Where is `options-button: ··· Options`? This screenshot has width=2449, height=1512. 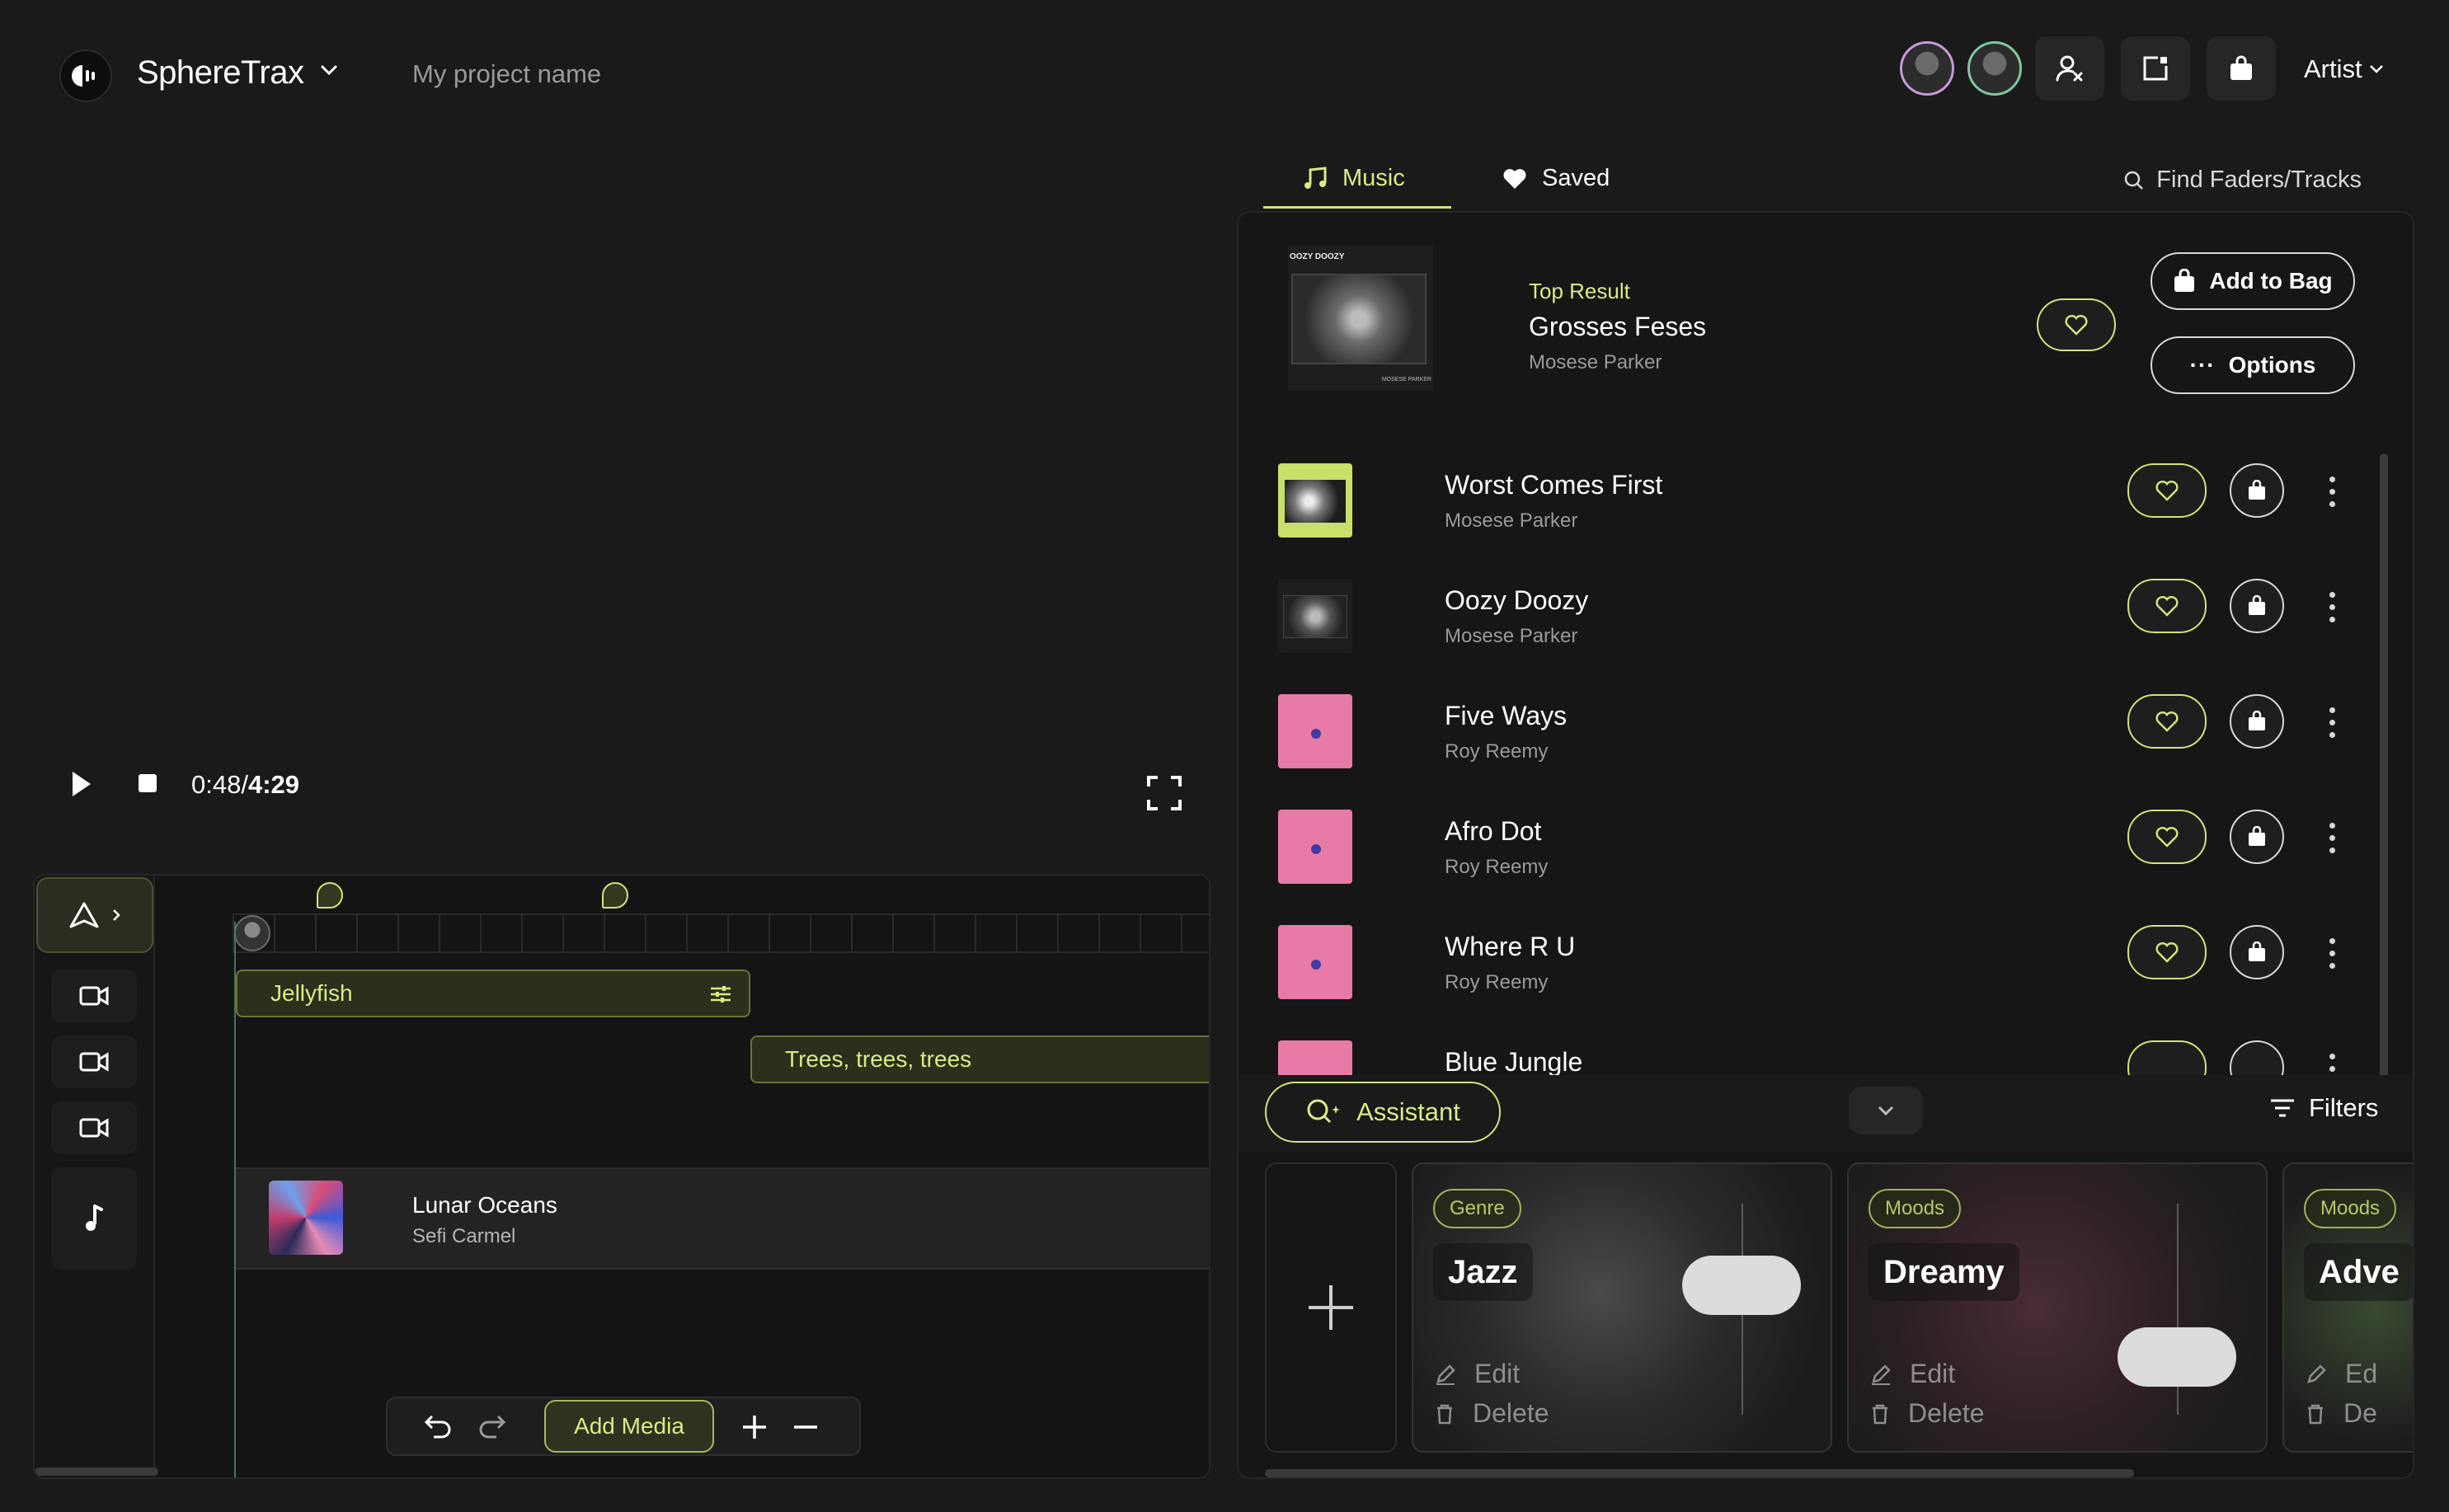
options-button: ··· Options is located at coordinates (2253, 365).